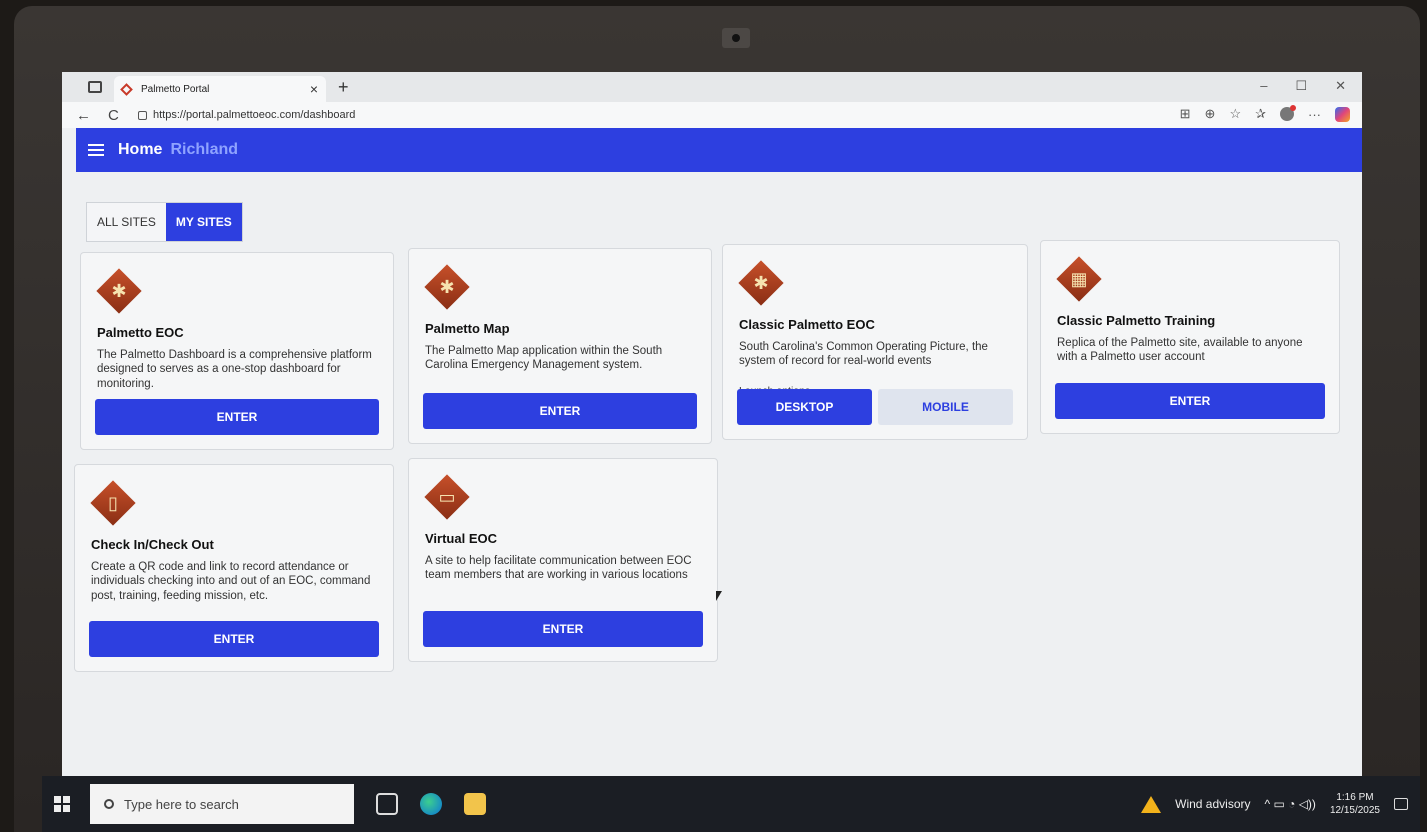 This screenshot has width=1427, height=832. I want to click on maximize-button: ☐, so click(1301, 86).